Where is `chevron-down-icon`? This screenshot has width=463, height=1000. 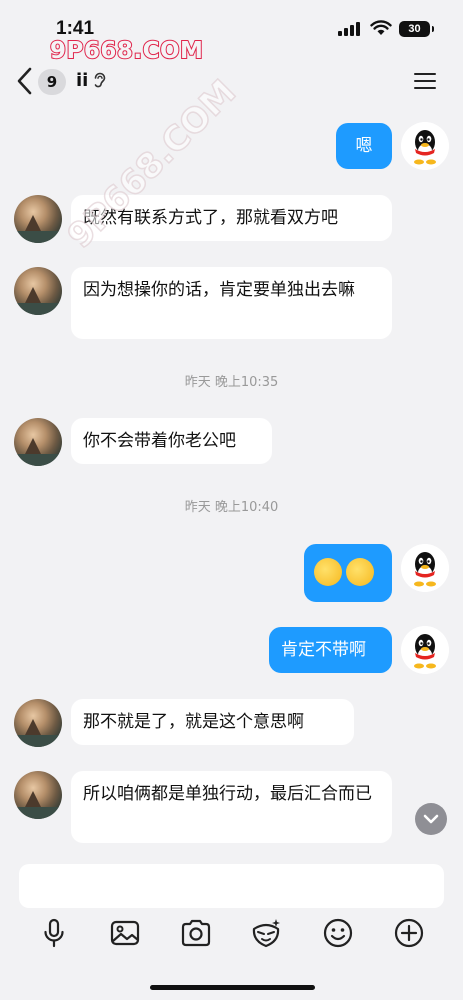 chevron-down-icon is located at coordinates (431, 819).